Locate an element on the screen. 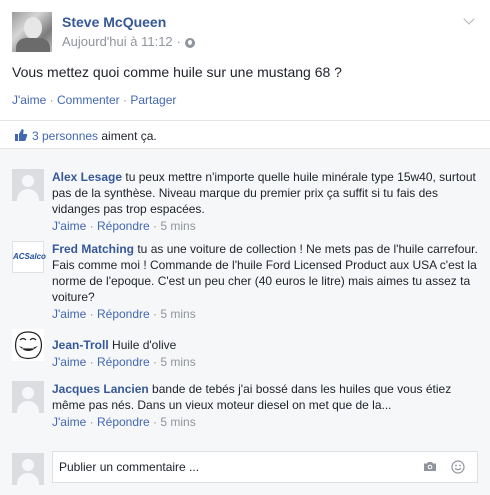  post-actions: J'aime · Commenter · Partager is located at coordinates (94, 100).